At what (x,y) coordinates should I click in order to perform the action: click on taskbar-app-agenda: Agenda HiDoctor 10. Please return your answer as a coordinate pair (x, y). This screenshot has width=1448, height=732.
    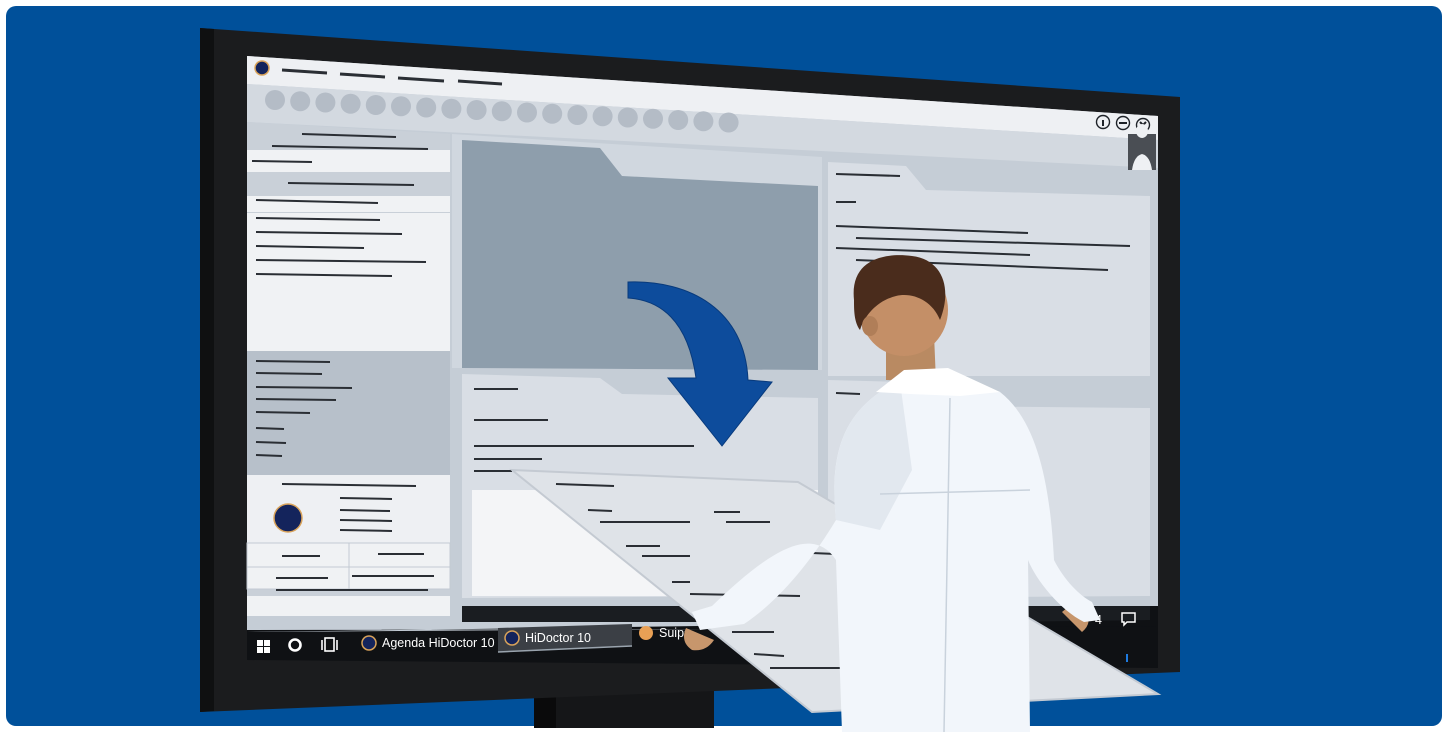
    Looking at the image, I should click on (428, 643).